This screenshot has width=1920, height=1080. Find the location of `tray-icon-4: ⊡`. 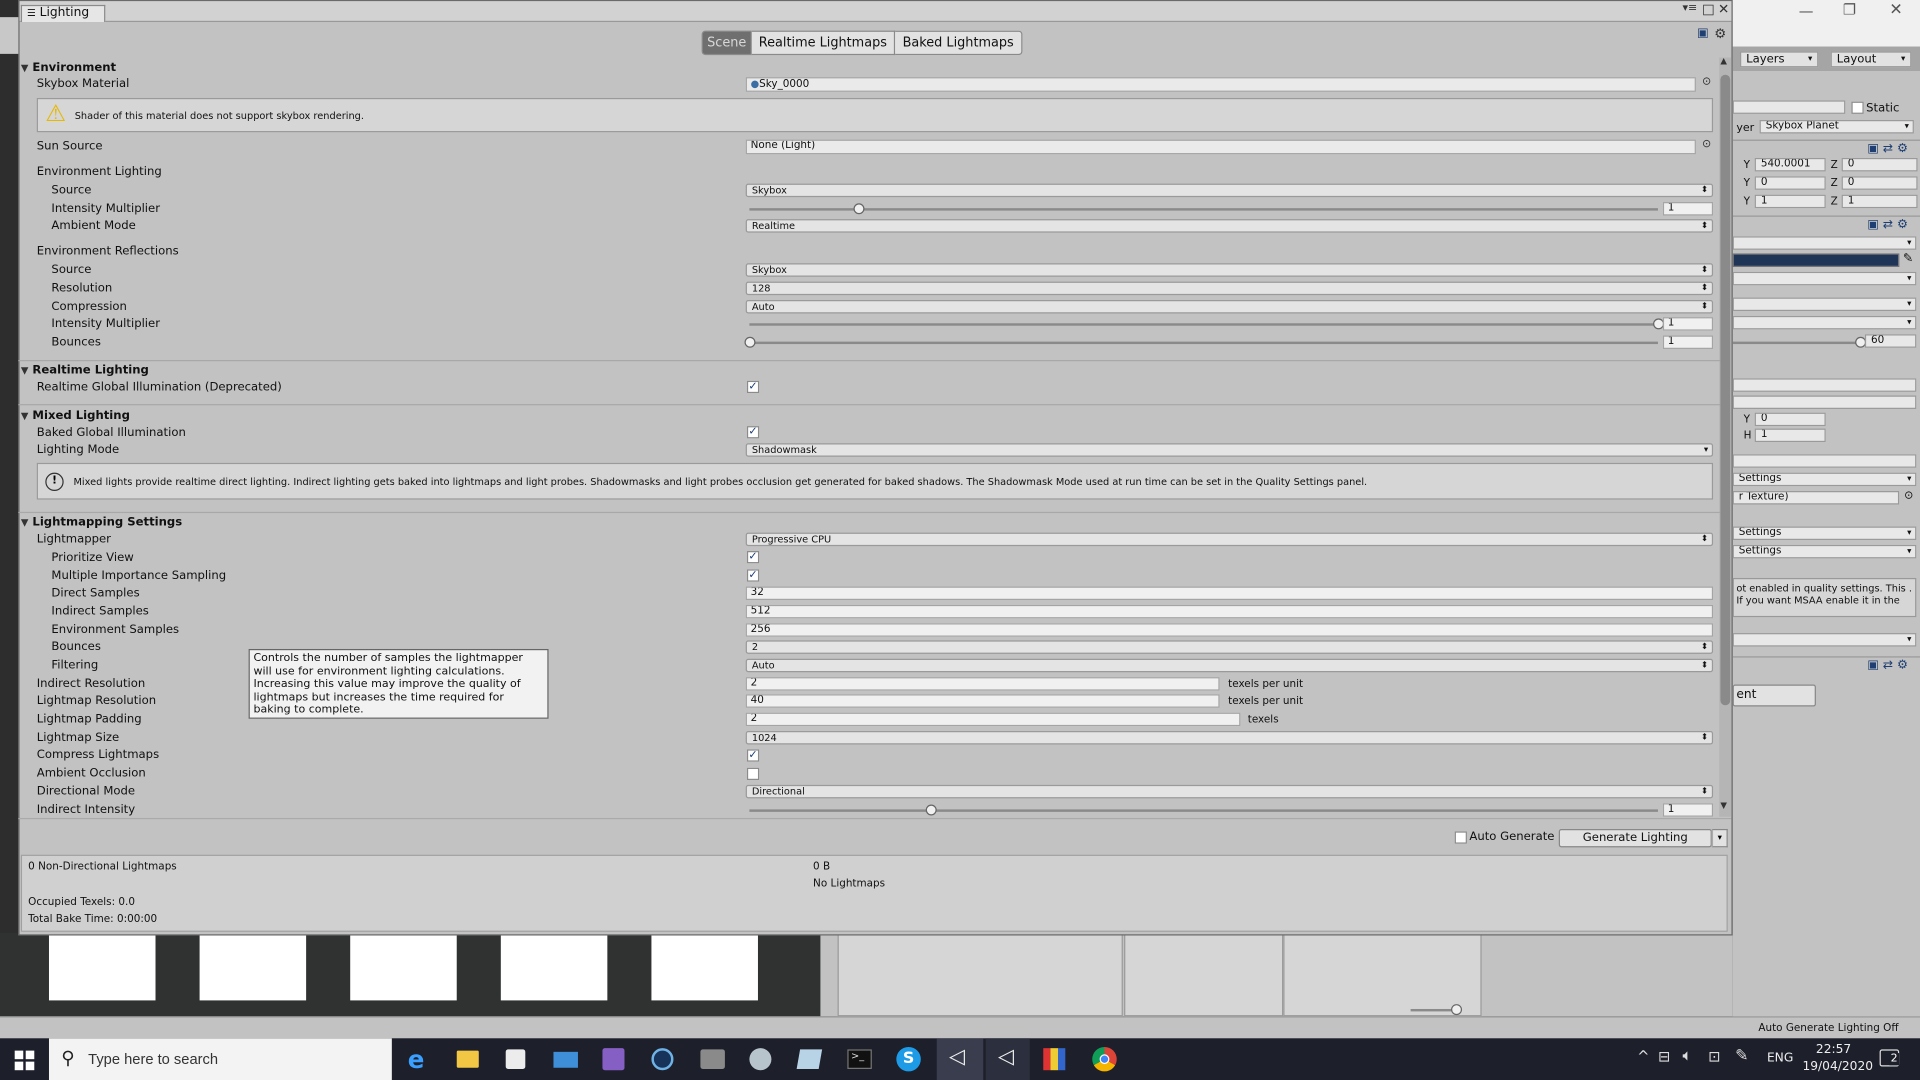

tray-icon-4: ⊡ is located at coordinates (1714, 1056).